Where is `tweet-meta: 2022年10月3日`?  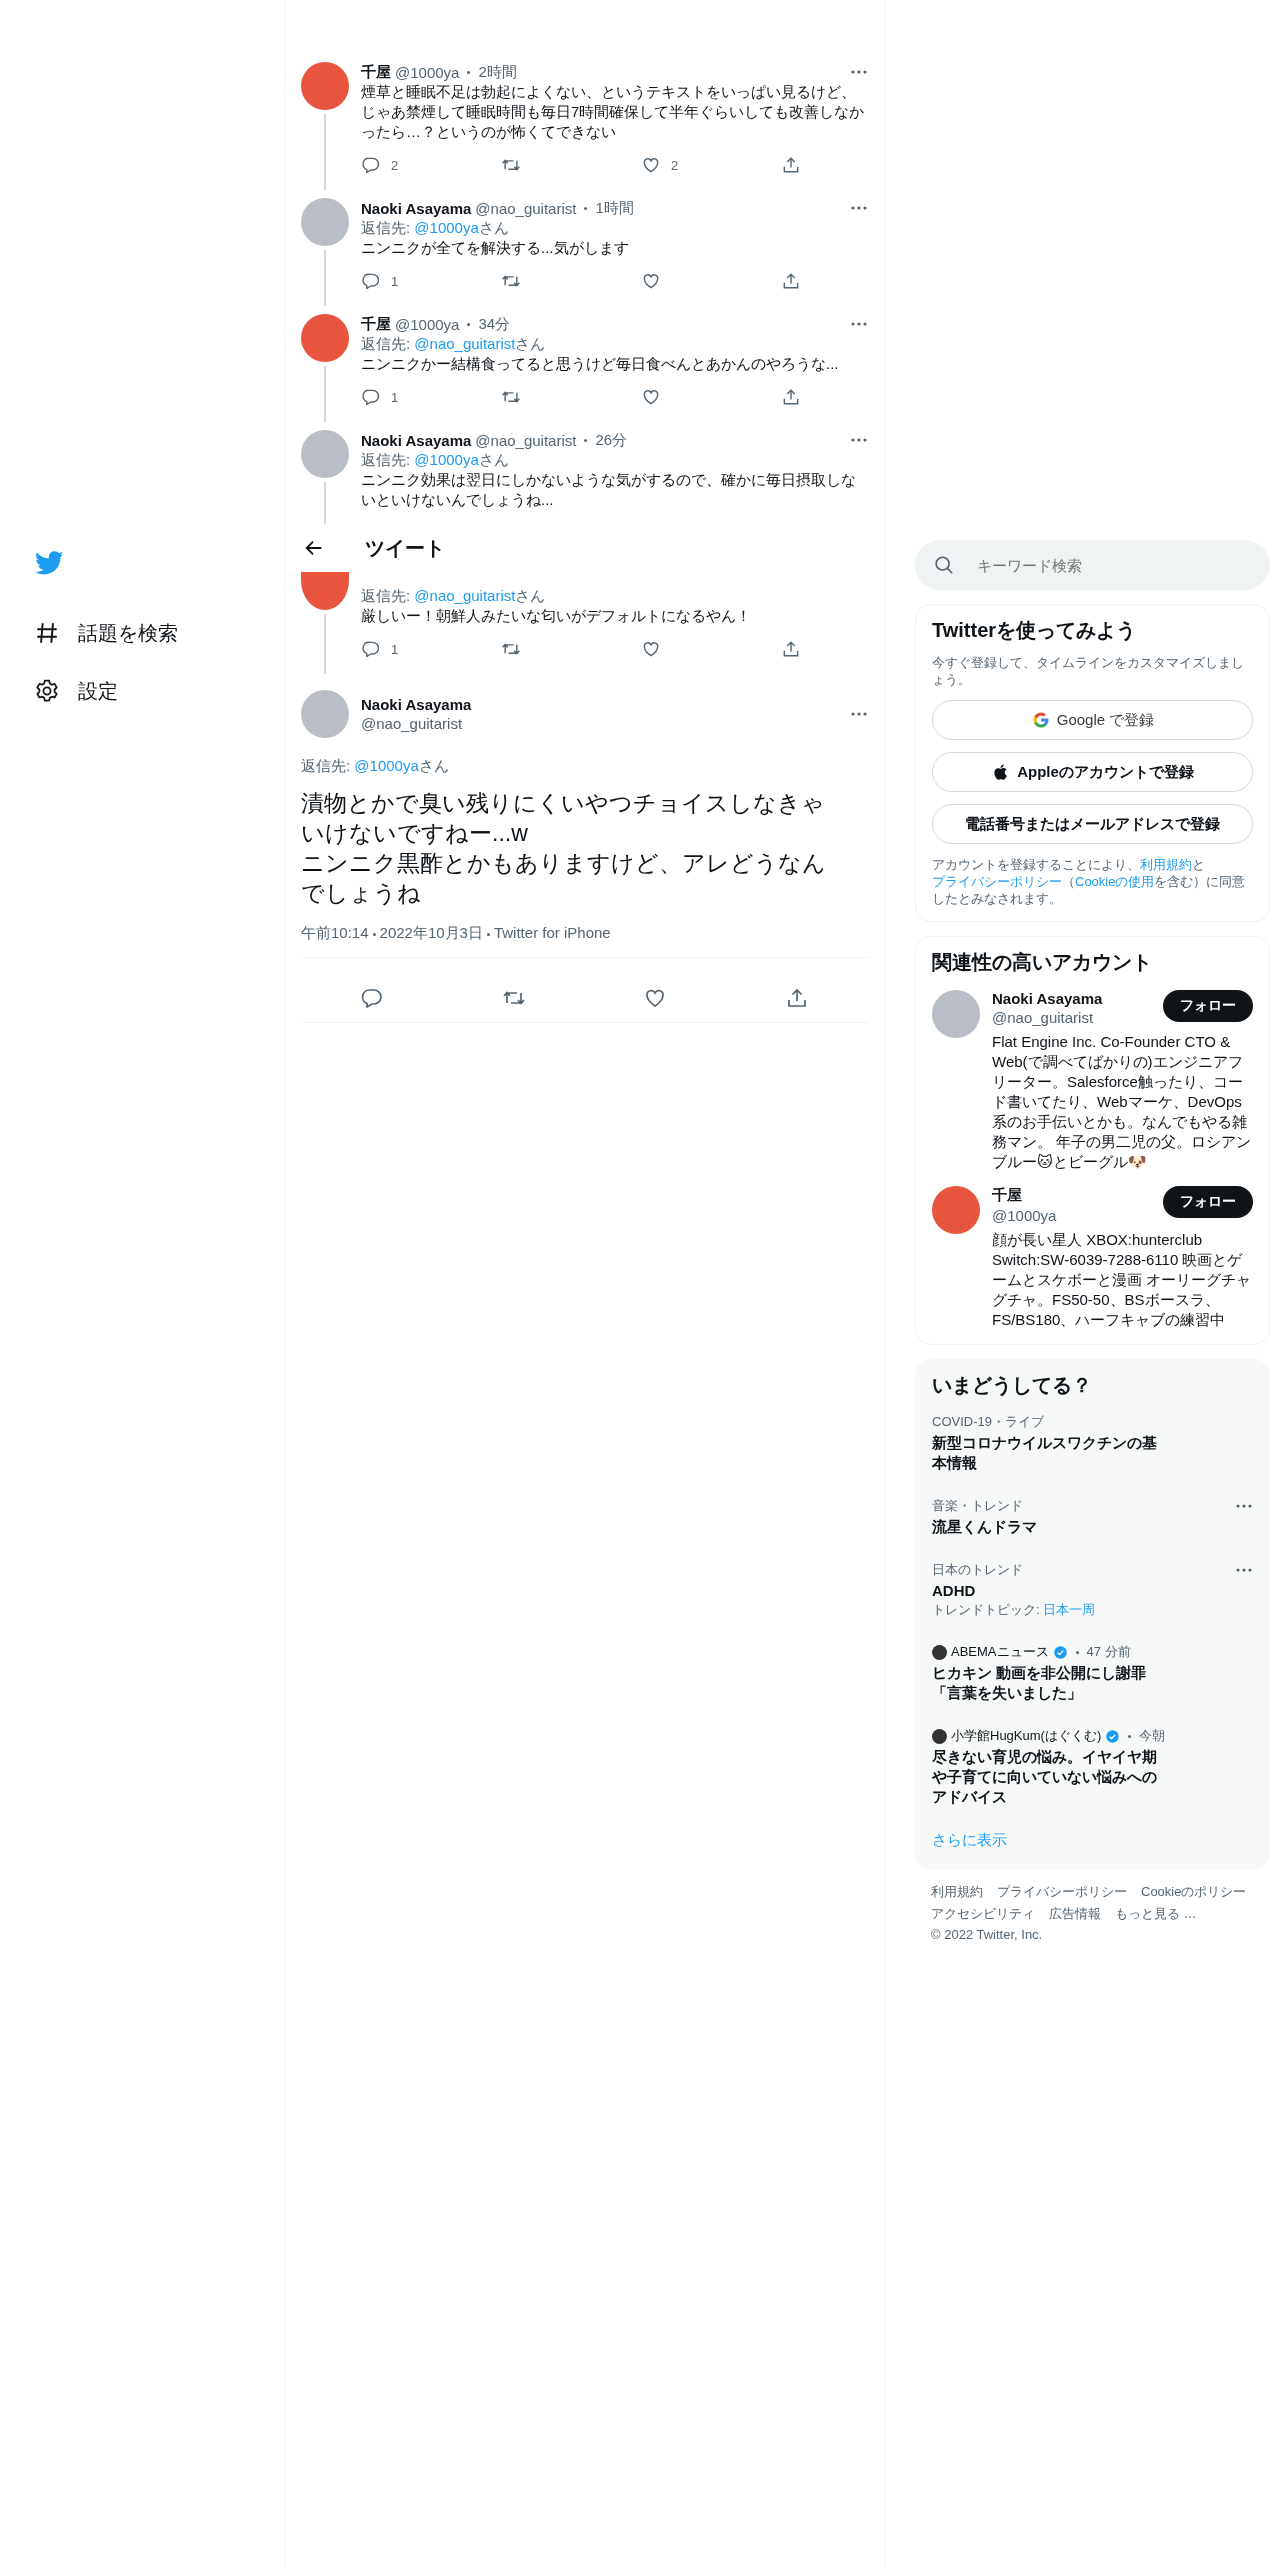 tweet-meta: 2022年10月3日 is located at coordinates (431, 932).